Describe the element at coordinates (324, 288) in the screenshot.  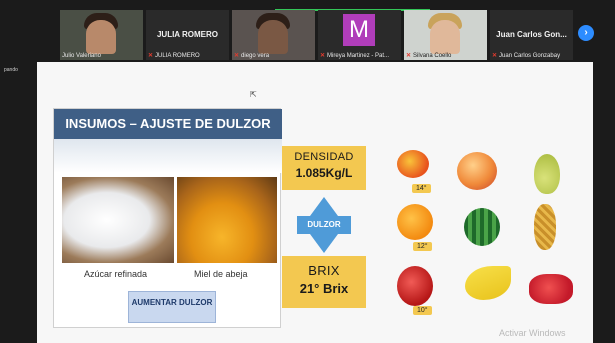
I see `brix-value: 21° Brix` at that location.